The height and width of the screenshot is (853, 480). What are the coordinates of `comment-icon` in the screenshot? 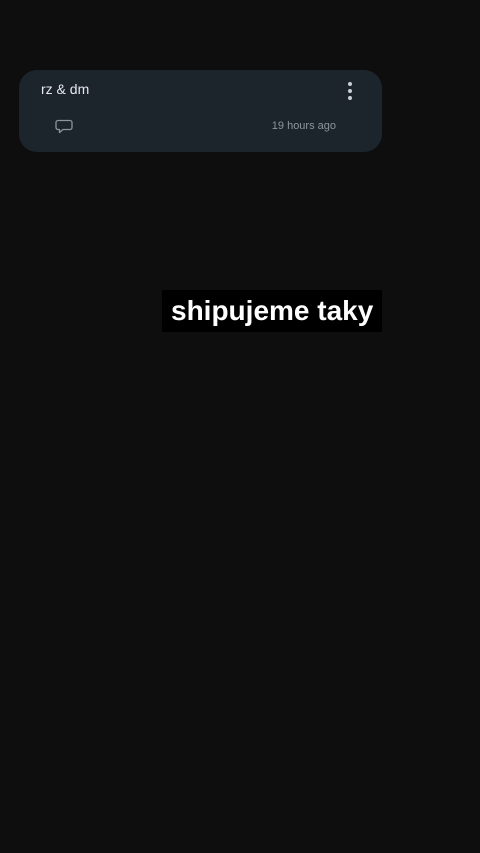 It's located at (64, 126).